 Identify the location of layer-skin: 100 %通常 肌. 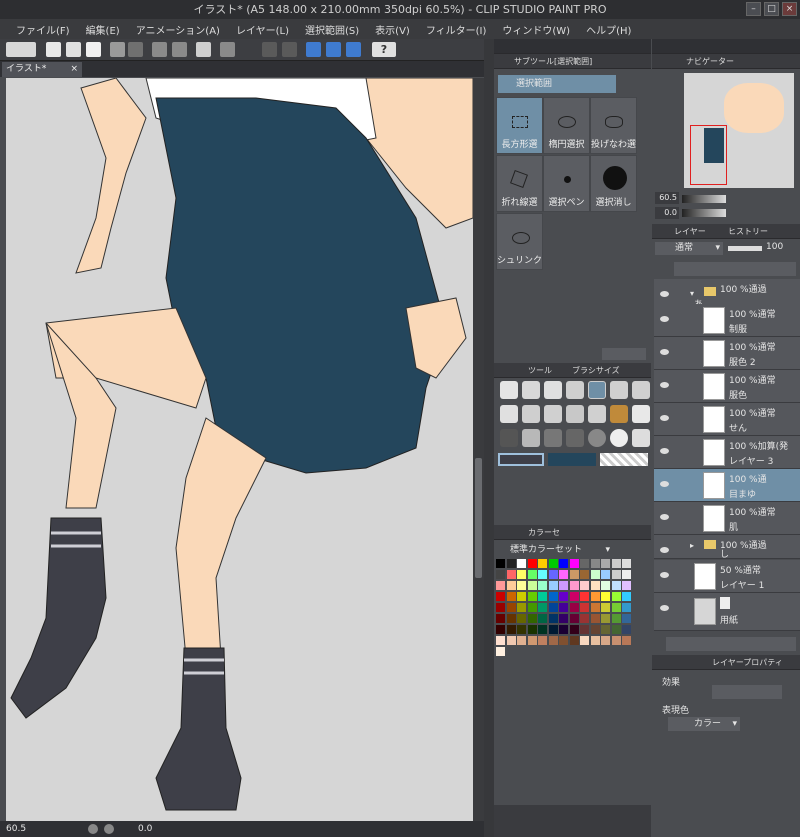
(727, 518).